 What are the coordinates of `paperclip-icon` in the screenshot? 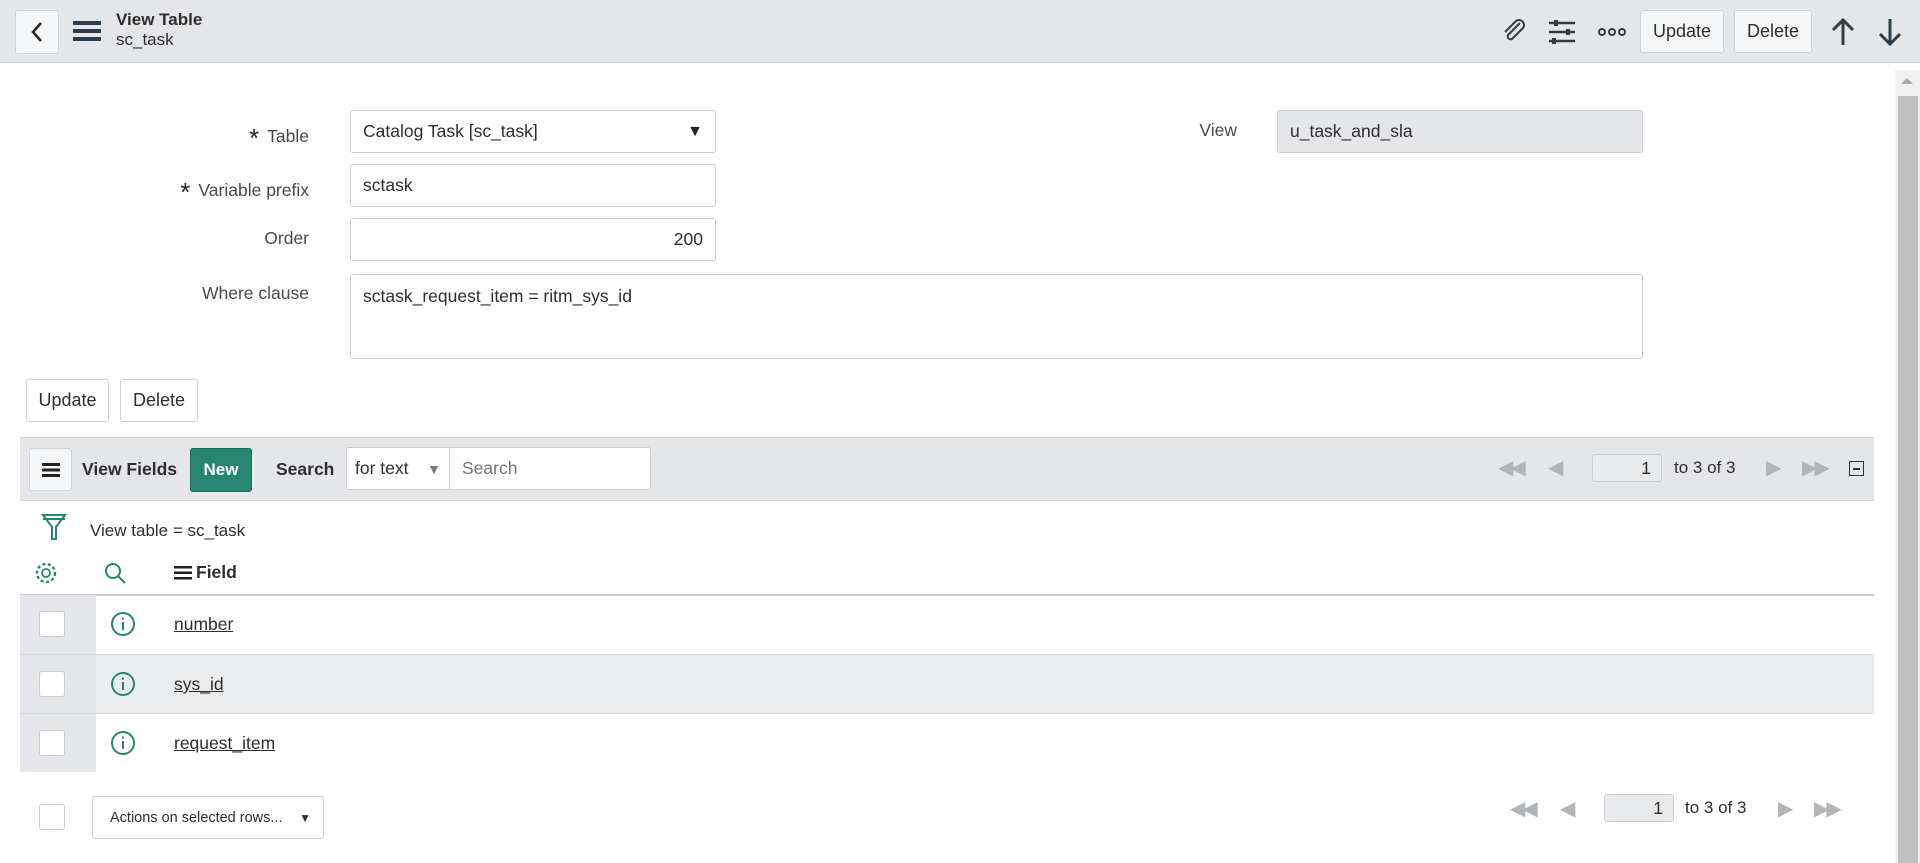 It's located at (1514, 31).